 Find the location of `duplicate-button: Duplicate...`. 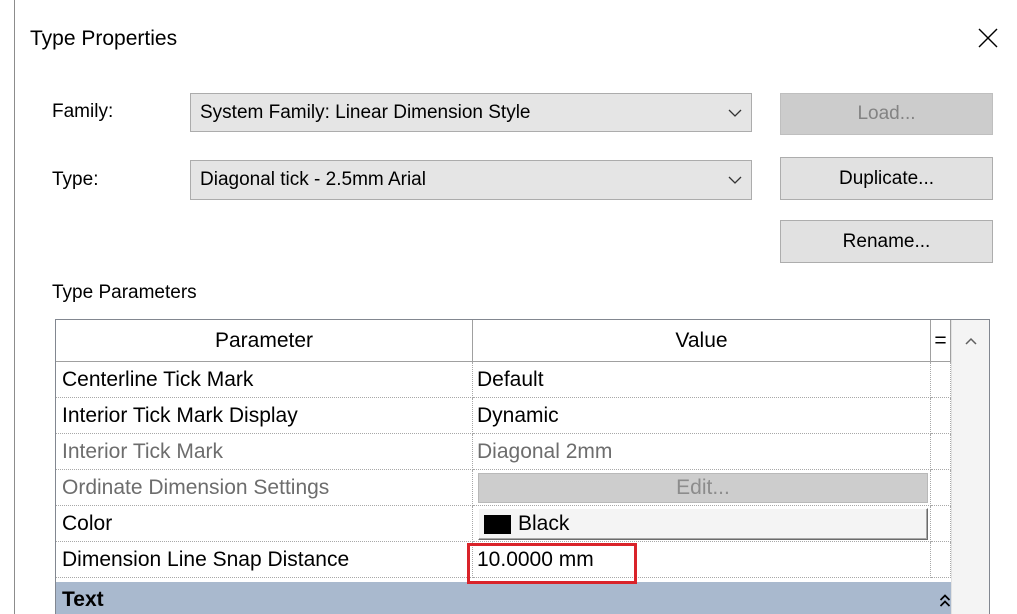

duplicate-button: Duplicate... is located at coordinates (886, 178).